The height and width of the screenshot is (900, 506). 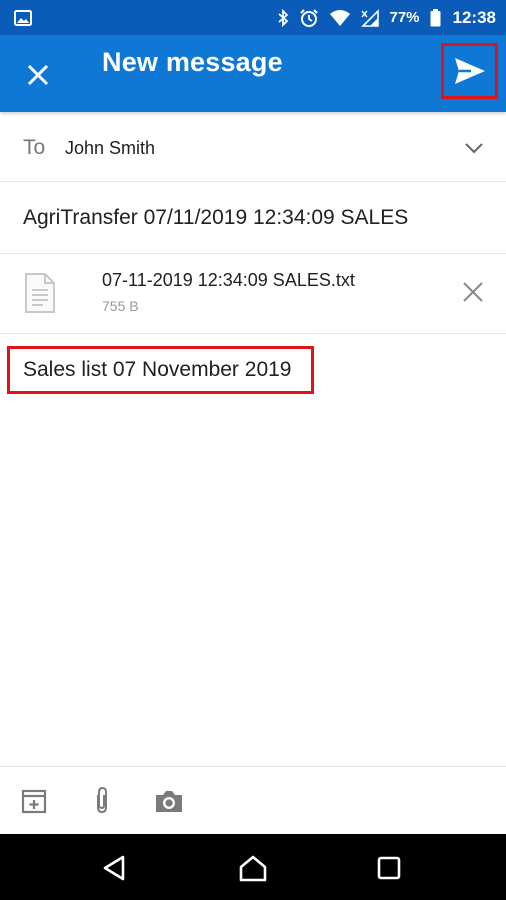 I want to click on send-button, so click(x=469, y=71).